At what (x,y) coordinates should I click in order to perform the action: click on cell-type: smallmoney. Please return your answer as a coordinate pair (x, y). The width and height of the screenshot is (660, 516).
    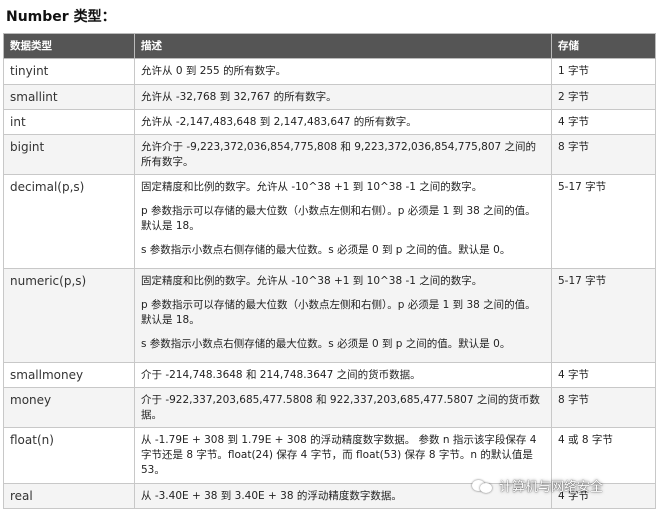
    Looking at the image, I should click on (69, 375).